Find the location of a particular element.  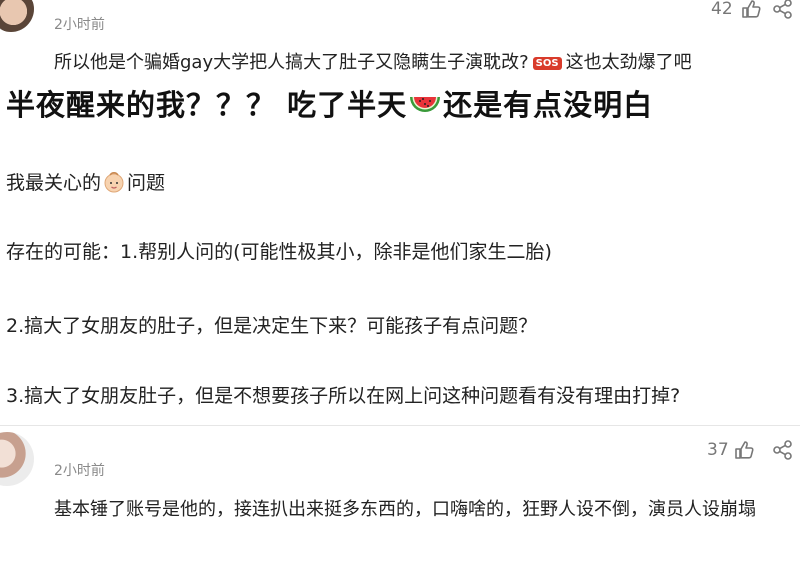

post-line-1: 我最关心的 问题 is located at coordinates (85, 181).